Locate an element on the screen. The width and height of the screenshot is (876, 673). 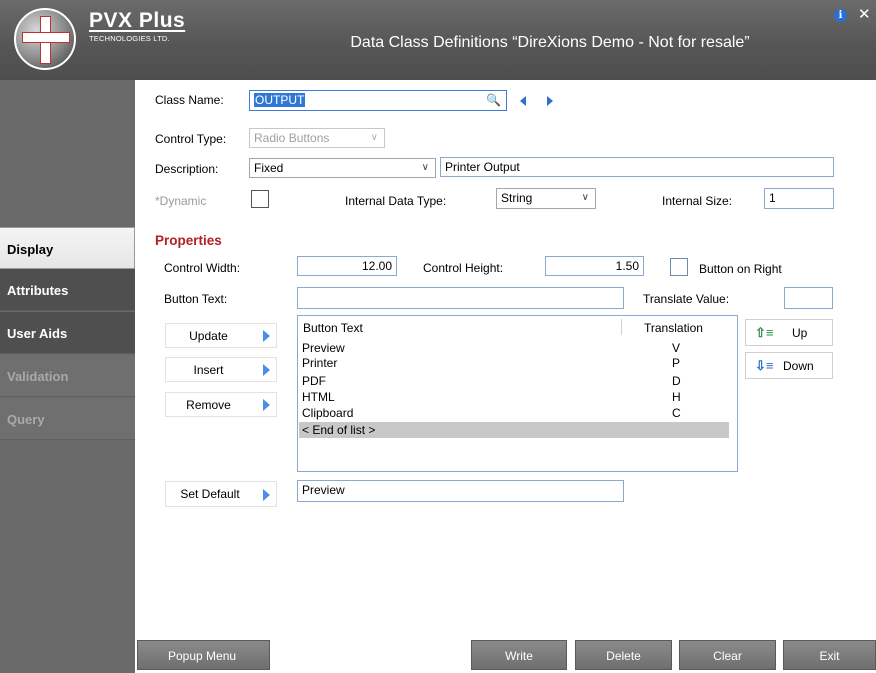
description-mode-select: Fixed ∨ is located at coordinates (342, 168).